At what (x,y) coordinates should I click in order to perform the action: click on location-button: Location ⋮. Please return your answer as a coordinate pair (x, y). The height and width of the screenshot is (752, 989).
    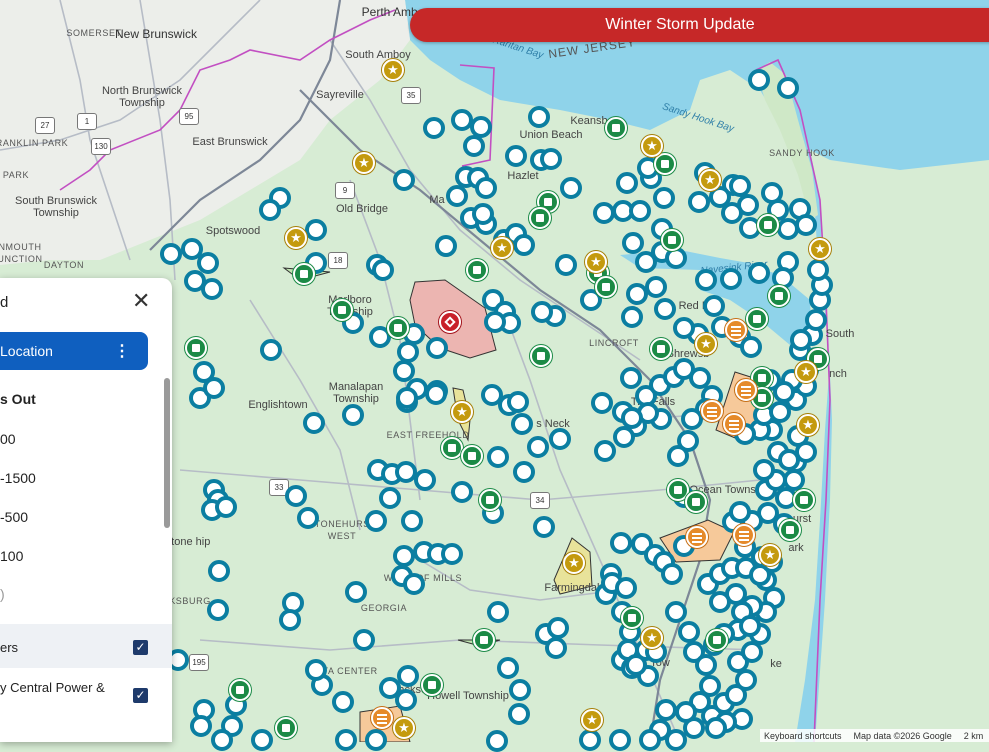
    Looking at the image, I should click on (74, 351).